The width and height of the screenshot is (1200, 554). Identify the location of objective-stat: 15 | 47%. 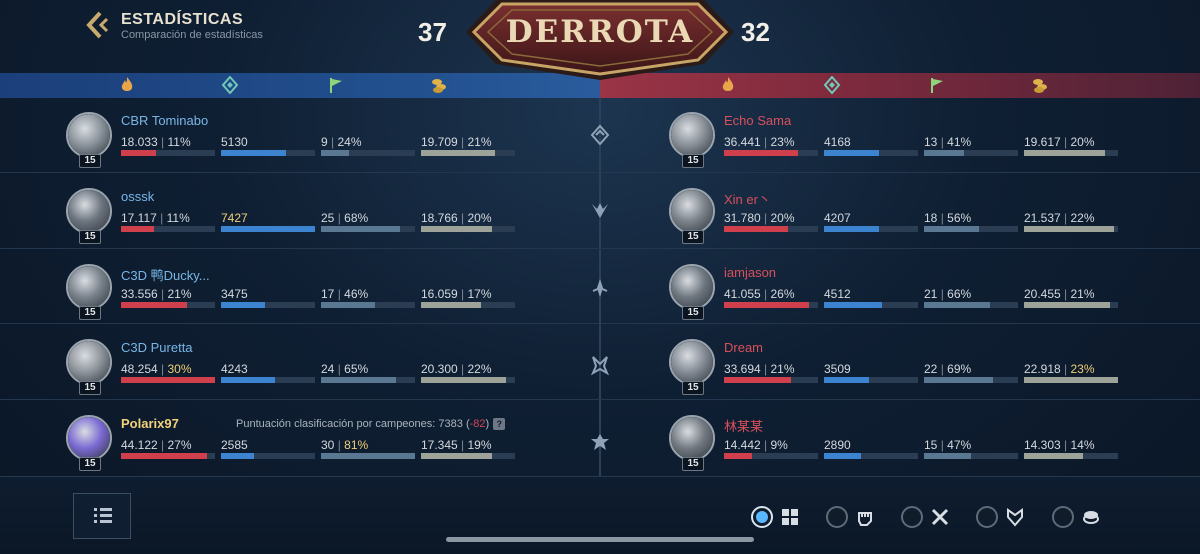
(948, 445).